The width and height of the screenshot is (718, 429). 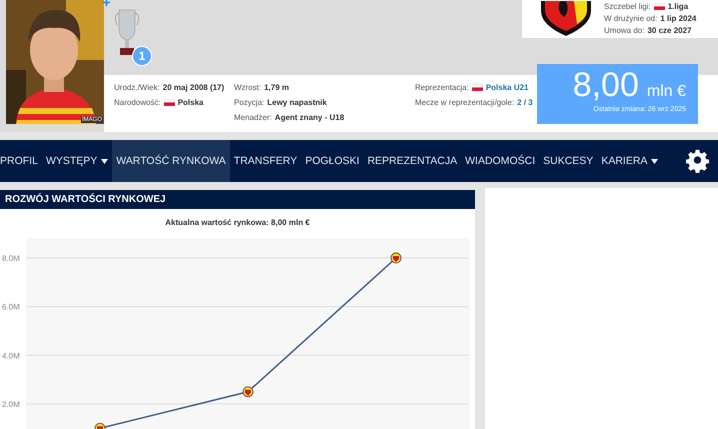 What do you see at coordinates (500, 161) in the screenshot?
I see `nav-tab: WIADOMOŚCI` at bounding box center [500, 161].